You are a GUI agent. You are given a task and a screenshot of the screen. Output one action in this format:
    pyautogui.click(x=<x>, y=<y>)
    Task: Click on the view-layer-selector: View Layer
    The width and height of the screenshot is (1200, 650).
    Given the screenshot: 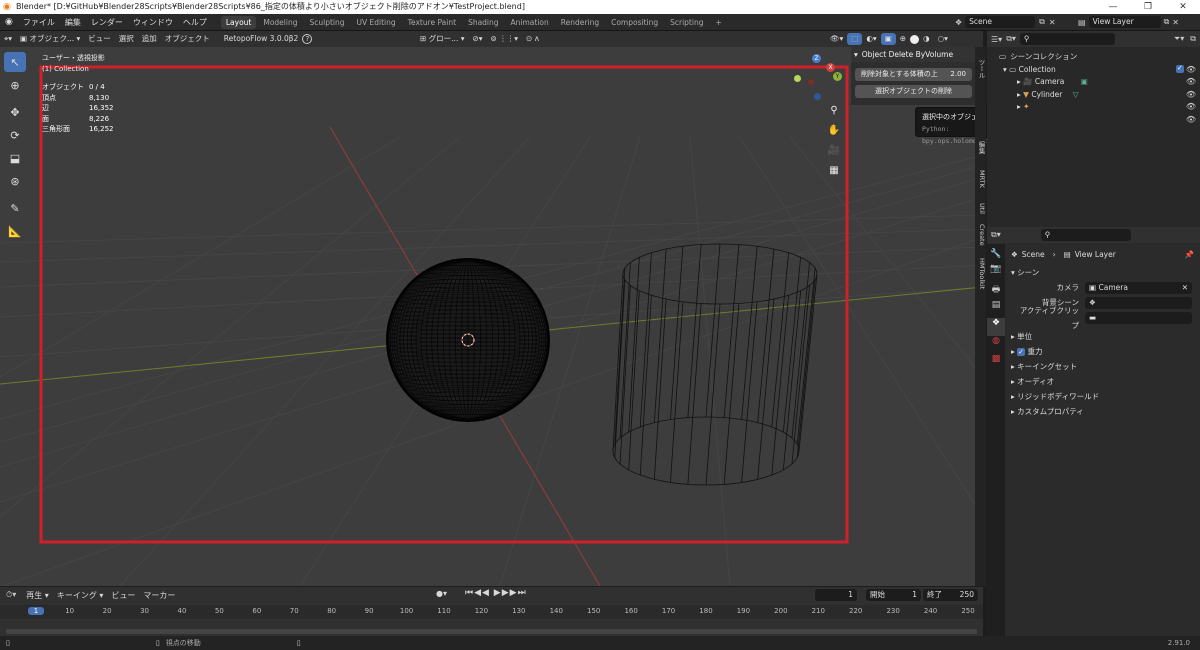 What is the action you would take?
    pyautogui.click(x=1124, y=22)
    